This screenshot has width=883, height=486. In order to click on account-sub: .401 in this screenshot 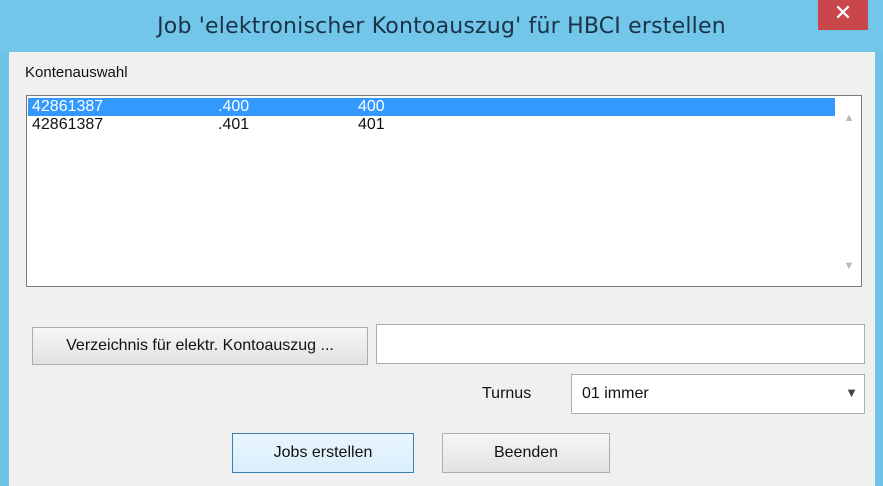, I will do `click(234, 124)`.